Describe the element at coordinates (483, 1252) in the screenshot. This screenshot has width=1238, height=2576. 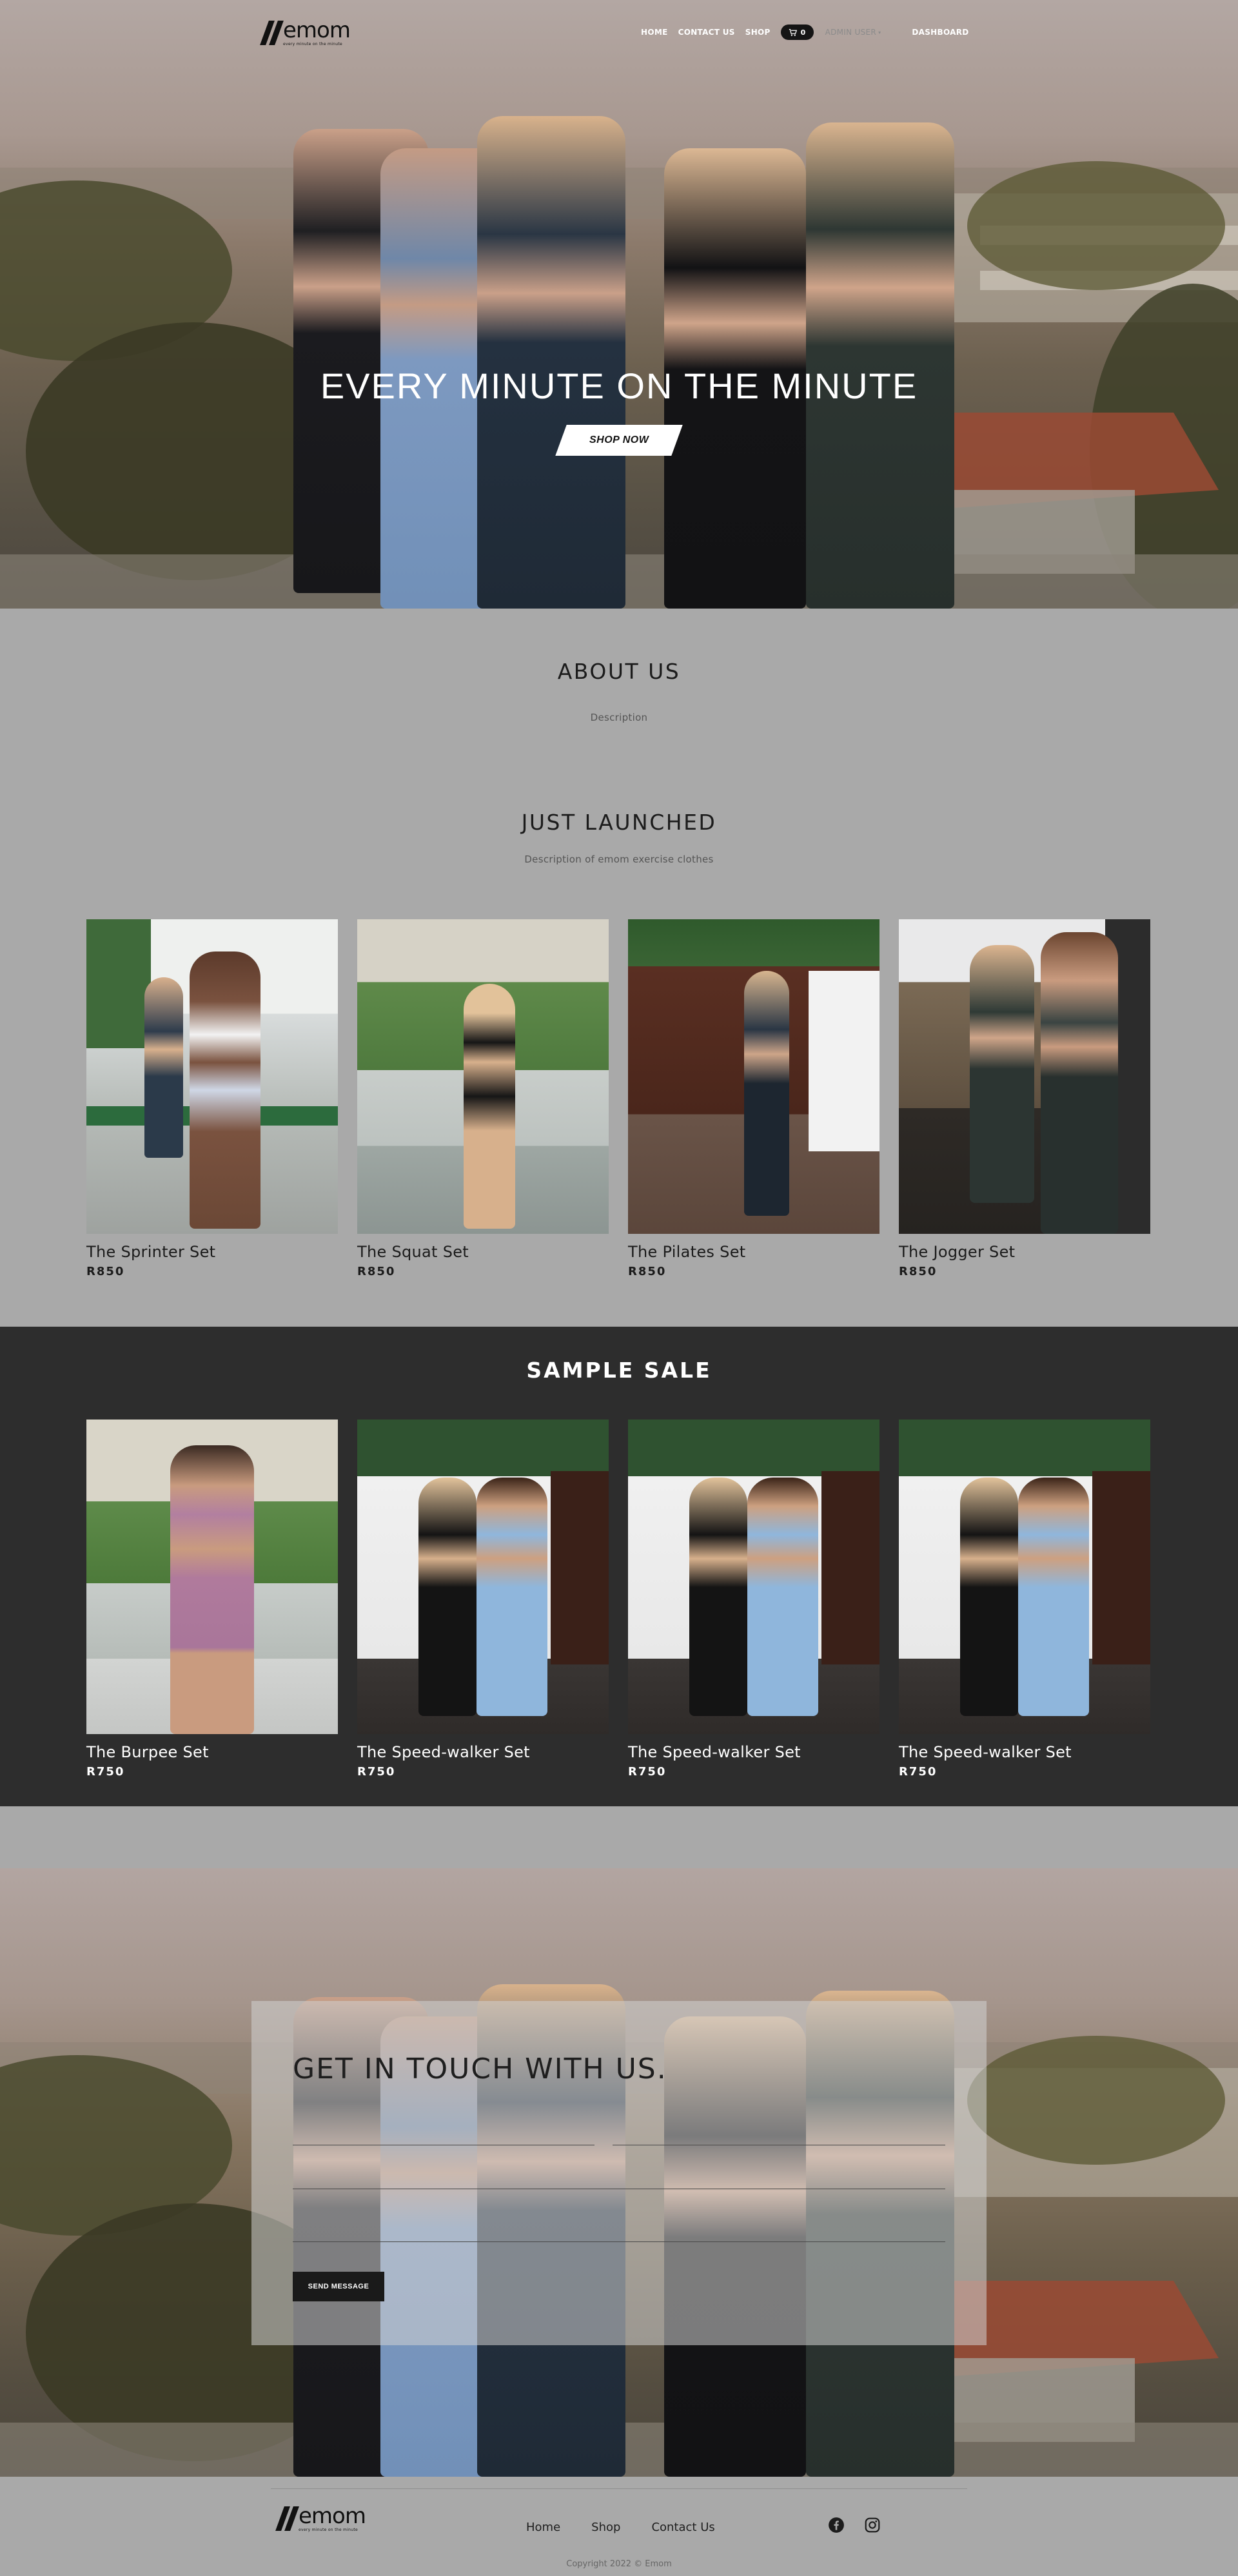
I see `product-name: The Squat Set` at that location.